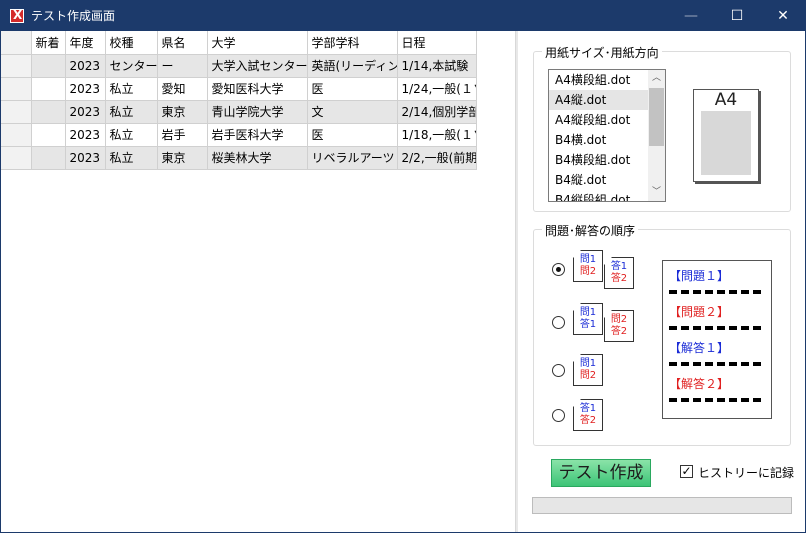 This screenshot has width=806, height=533. What do you see at coordinates (599, 180) in the screenshot?
I see `list-item: B4縦.dot` at bounding box center [599, 180].